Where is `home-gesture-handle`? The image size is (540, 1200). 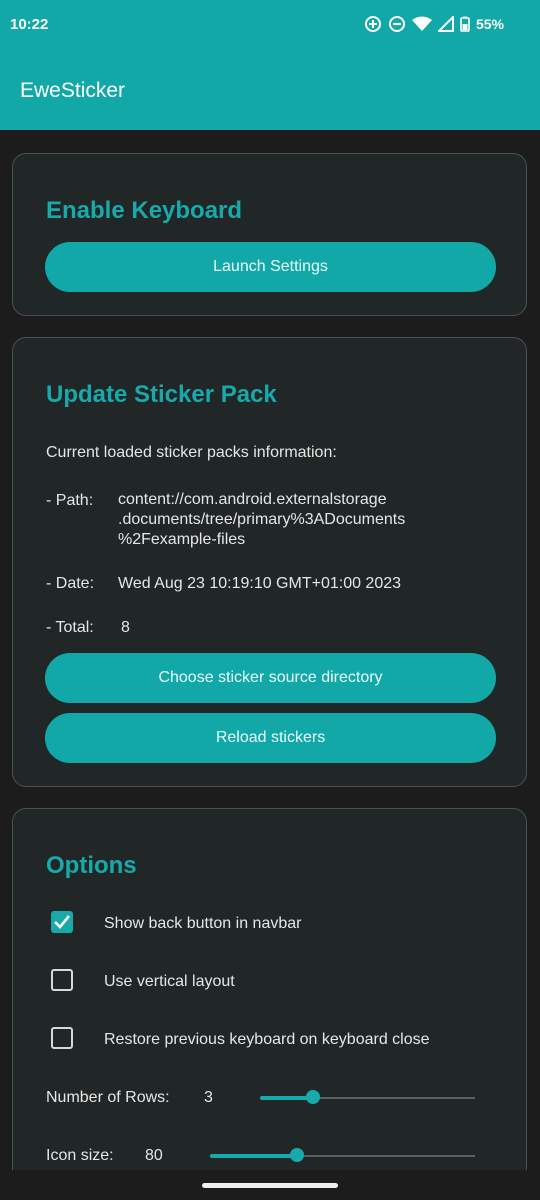
home-gesture-handle is located at coordinates (270, 1185).